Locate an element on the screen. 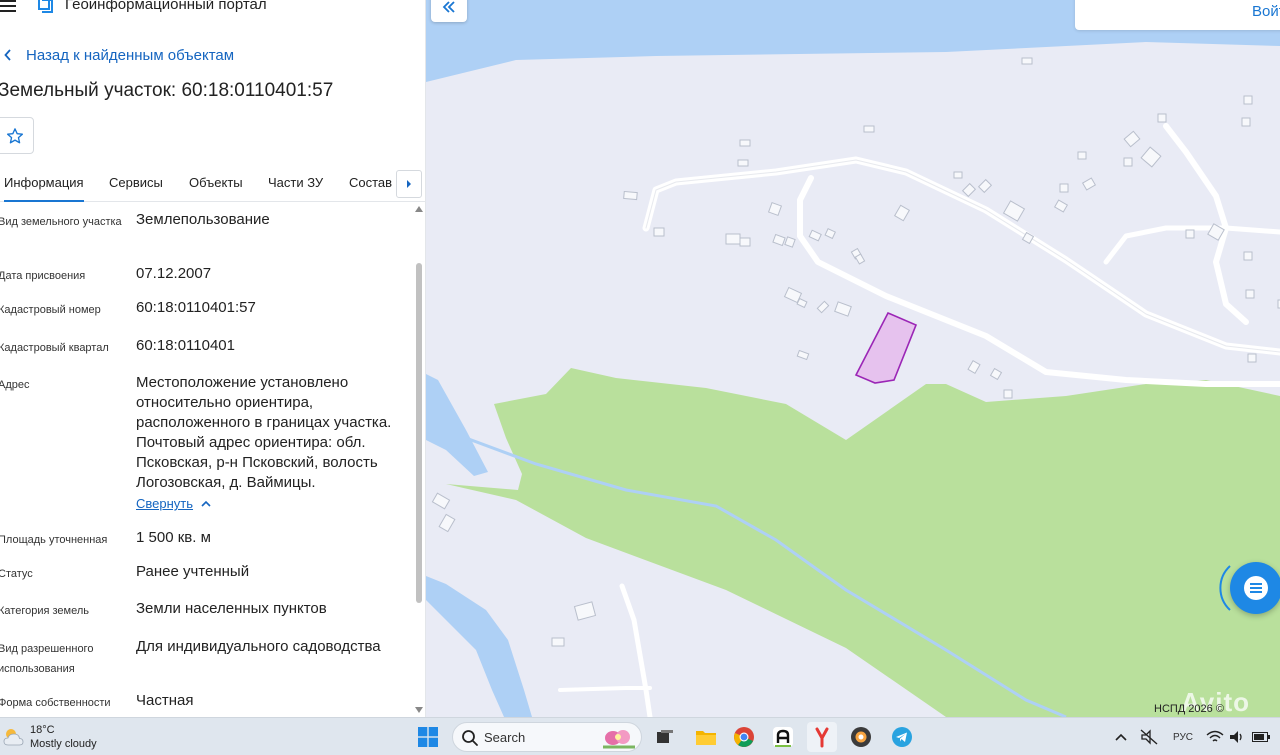 Image resolution: width=1280 pixels, height=755 pixels. input-language: РУС is located at coordinates (1183, 737).